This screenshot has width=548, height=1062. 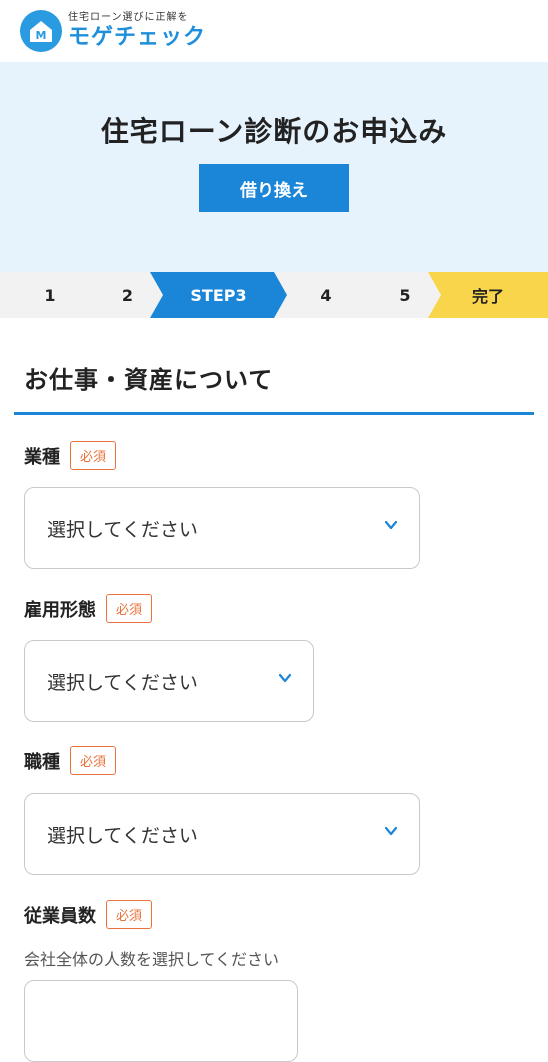 I want to click on industry-select: 選択してください, so click(x=222, y=528).